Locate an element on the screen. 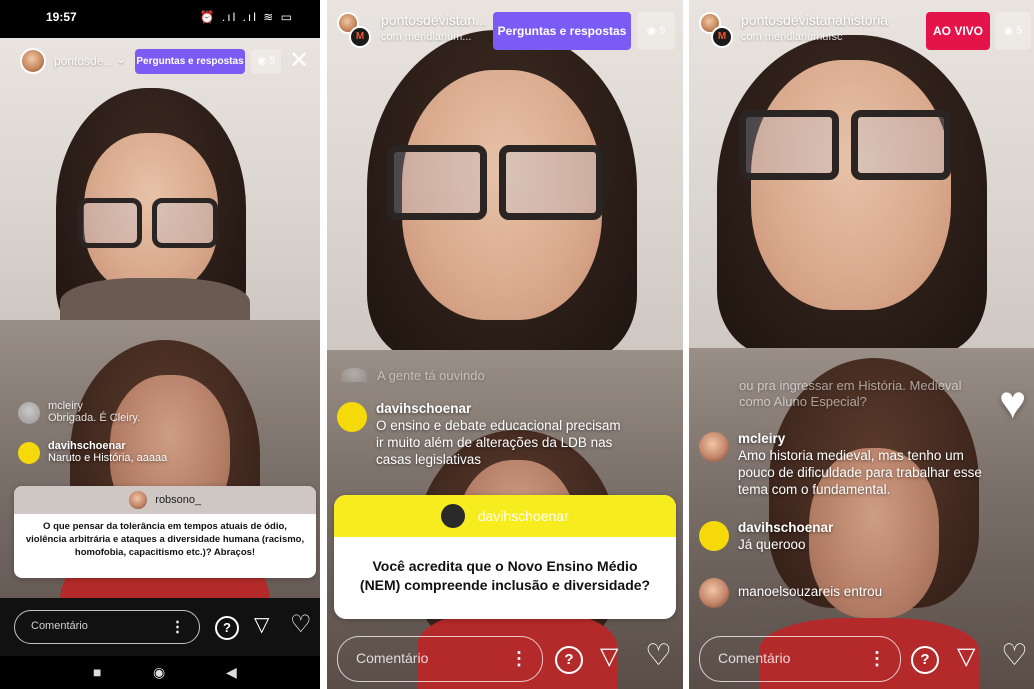 This screenshot has height=689, width=1034. host-person is located at coordinates (160, 188).